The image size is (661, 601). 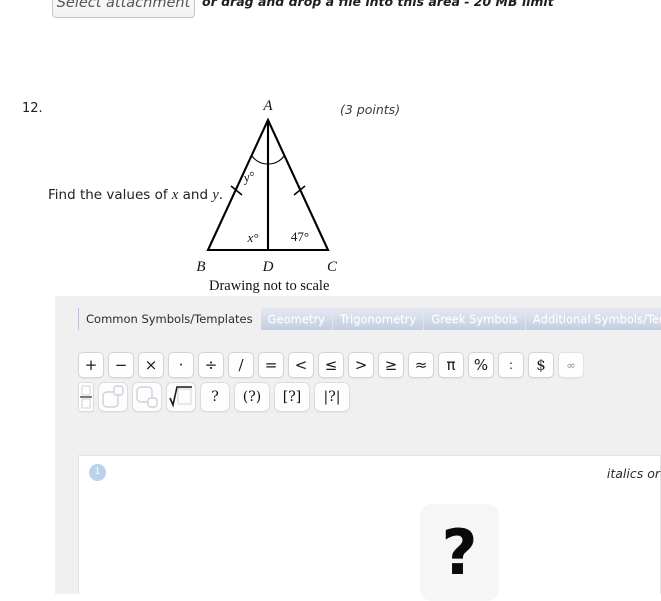 I want to click on angle-label-y: y°, so click(x=248, y=176).